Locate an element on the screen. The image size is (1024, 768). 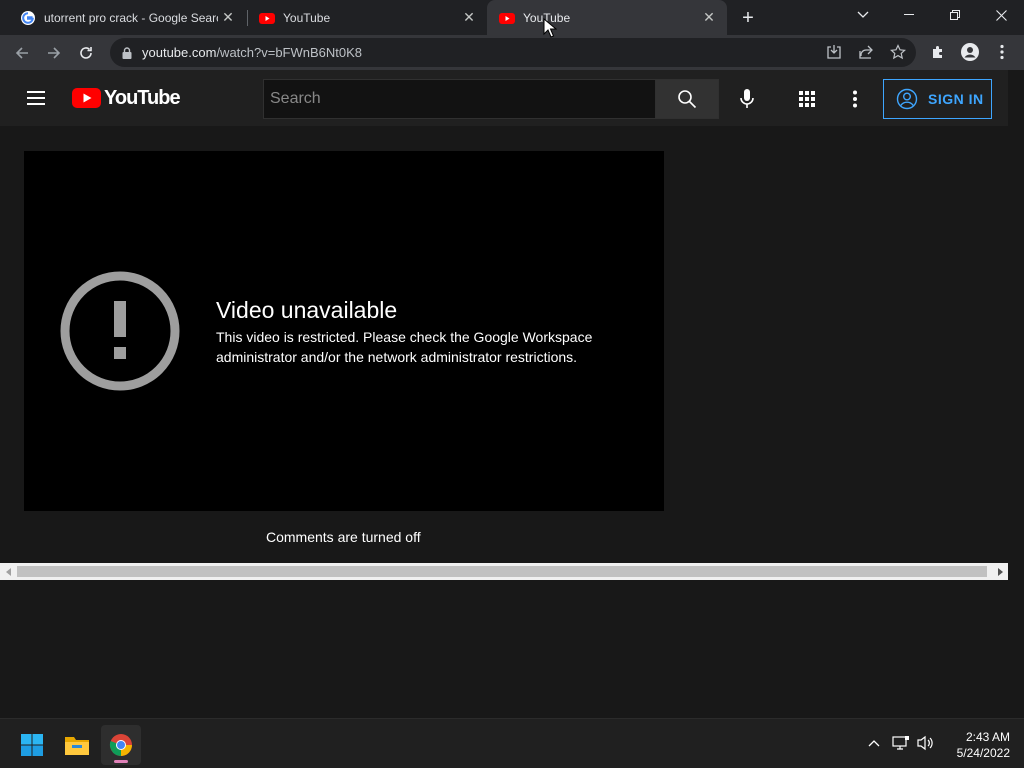
logo-wordmark: YouTube is located at coordinates (142, 97).